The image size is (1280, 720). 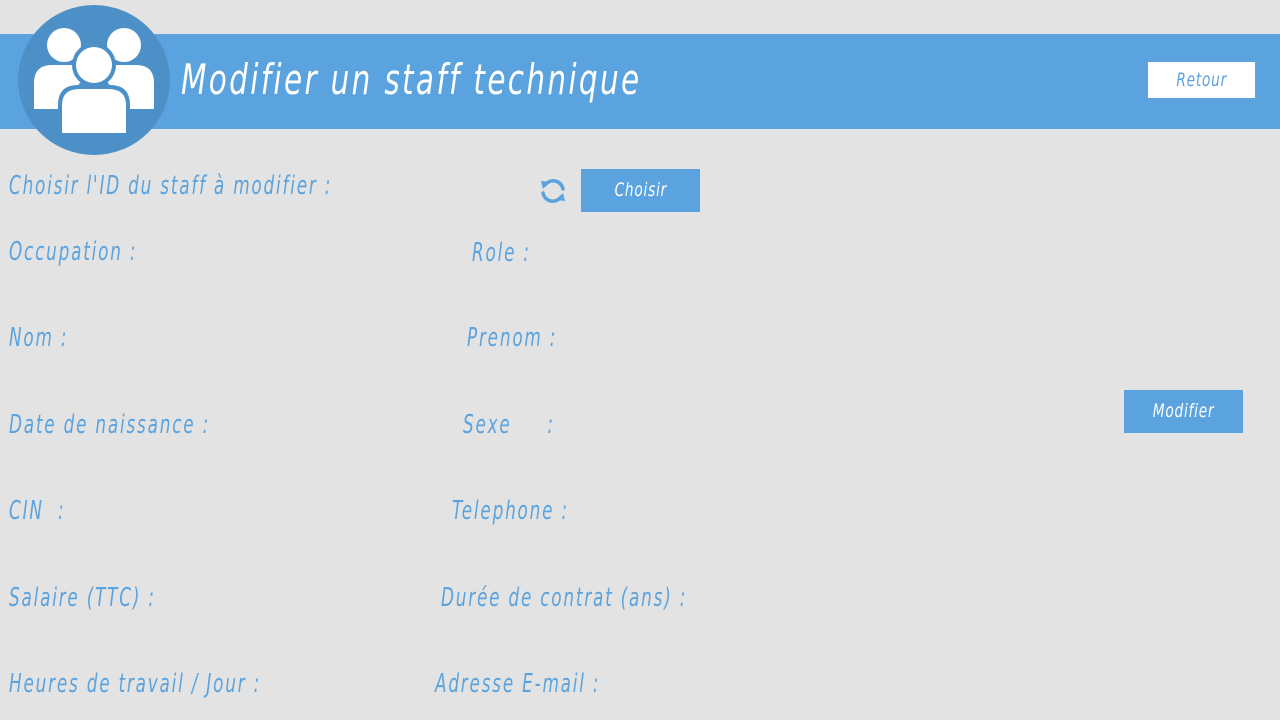 I want to click on users-group-icon, so click(x=94, y=80).